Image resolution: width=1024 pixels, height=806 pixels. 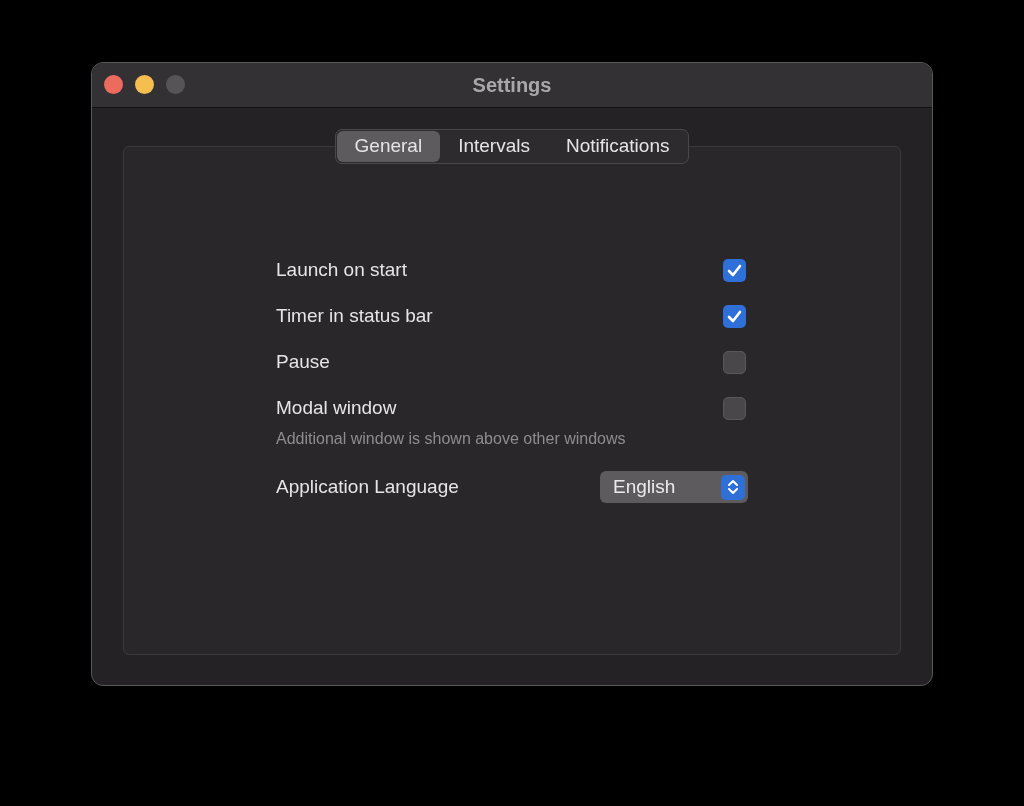 I want to click on setting-label: Launch on start, so click(x=341, y=270).